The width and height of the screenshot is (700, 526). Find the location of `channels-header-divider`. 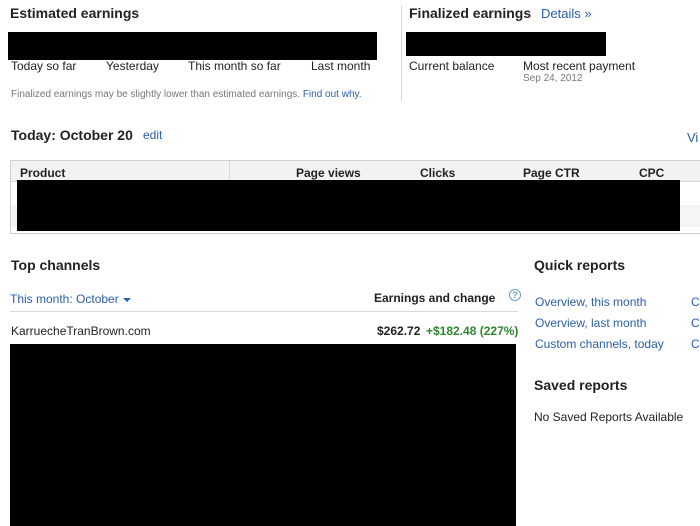

channels-header-divider is located at coordinates (264, 311).